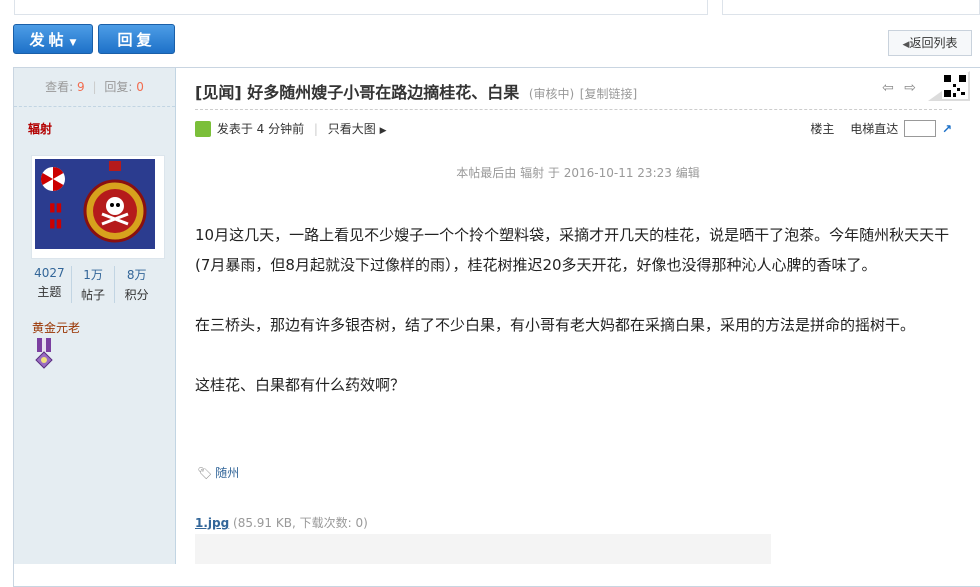  I want to click on stat-label: 帖子, so click(93, 295).